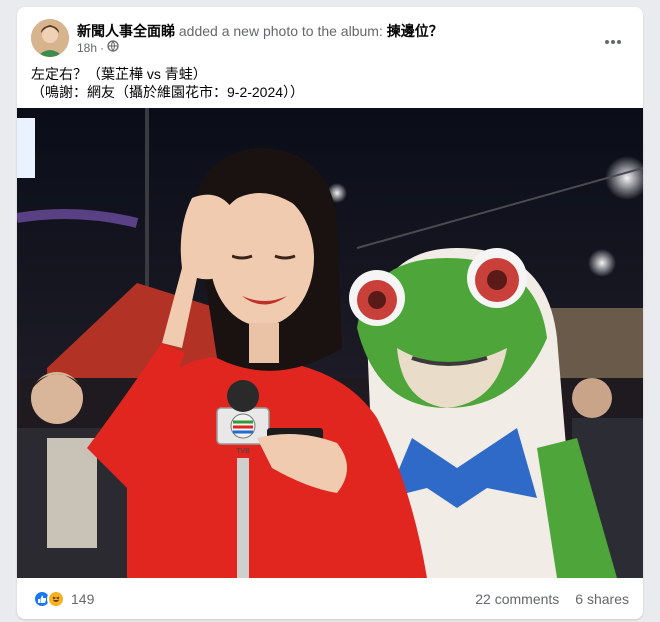 The image size is (660, 622). I want to click on comments-count-link: 22 comments, so click(517, 599).